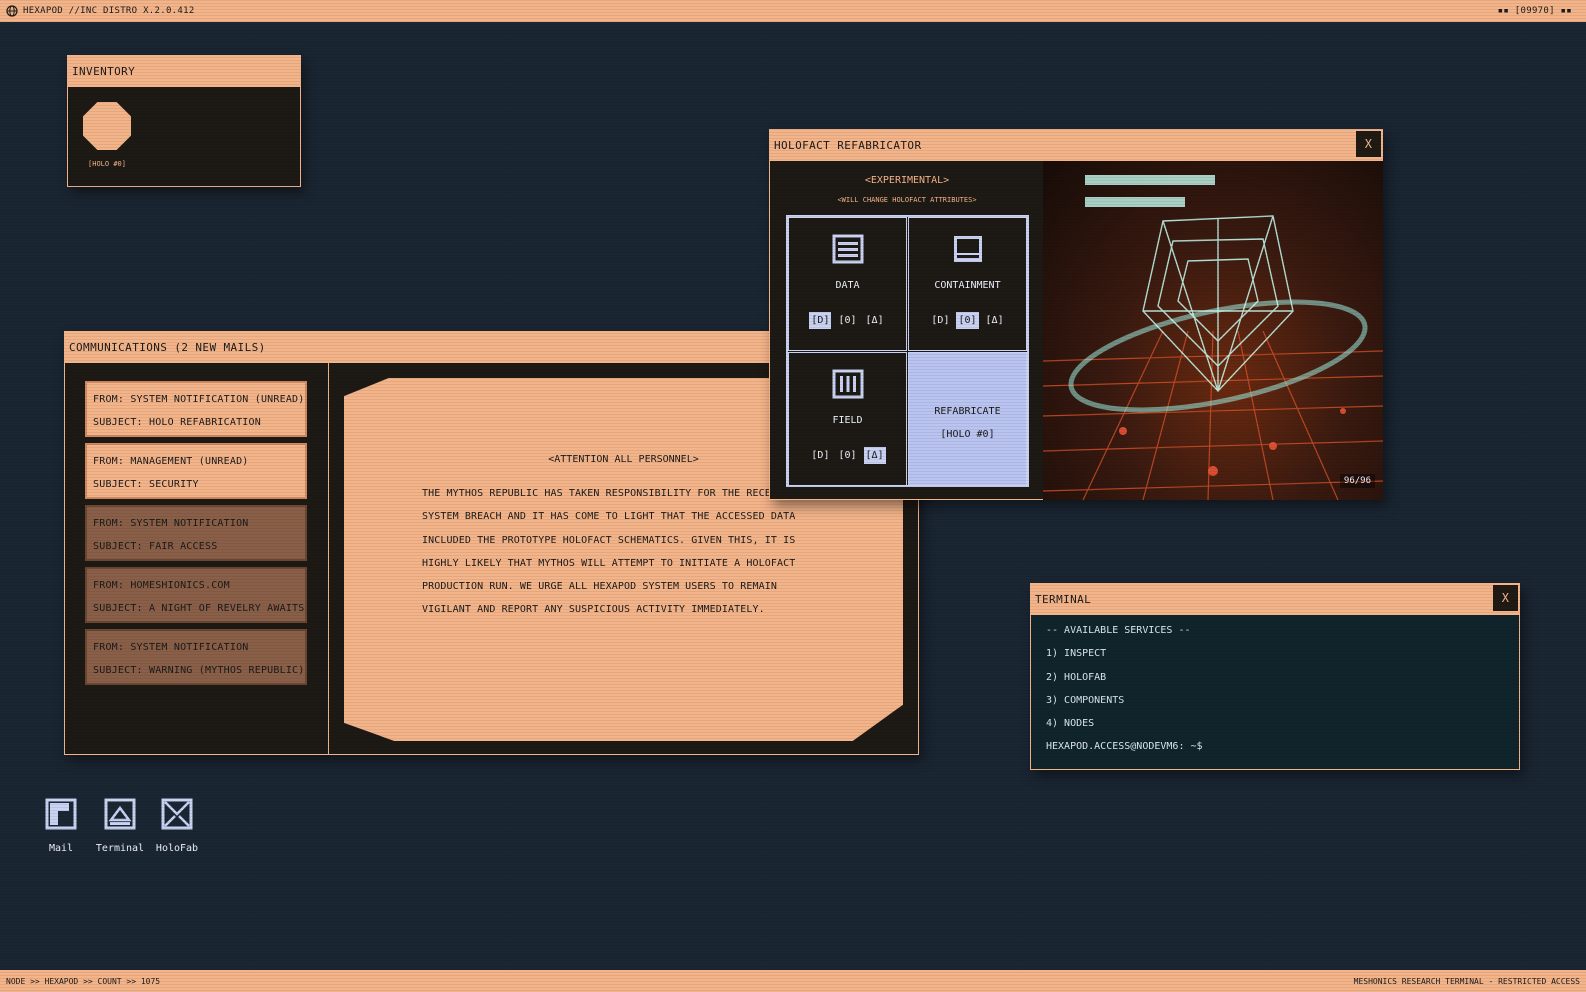 Image resolution: width=1586 pixels, height=992 pixels. I want to click on terminal-header: -- AVAILABLE SERVICES --, so click(1118, 630).